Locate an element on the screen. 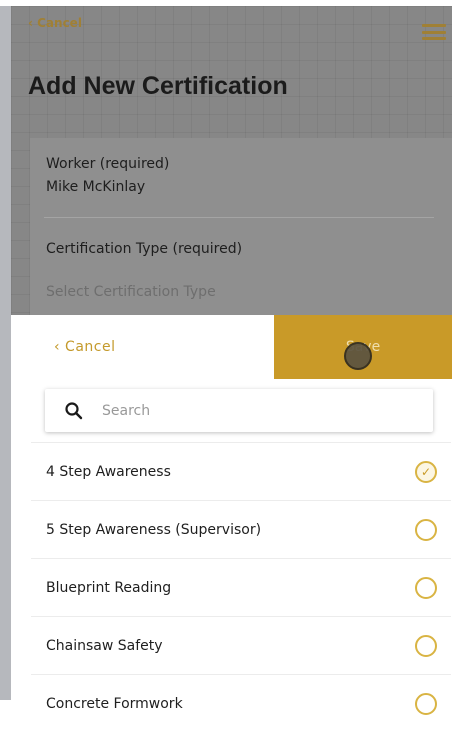 The image size is (456, 732). page-title: Add New Certification is located at coordinates (158, 86).